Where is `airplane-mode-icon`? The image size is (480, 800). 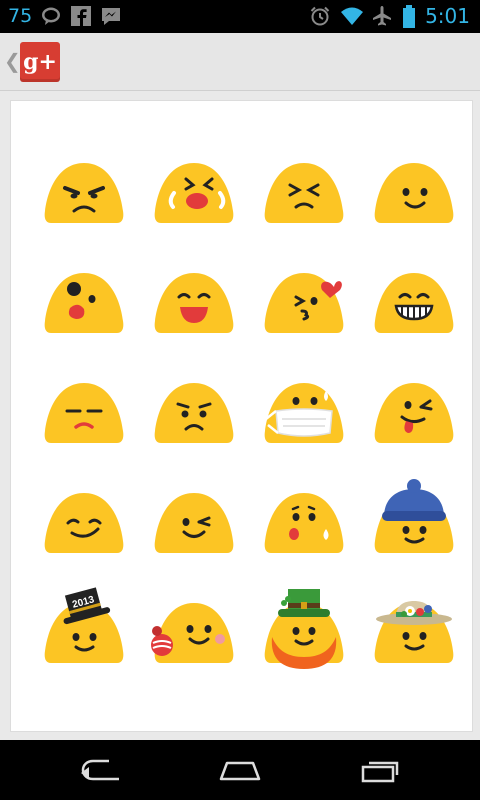
airplane-mode-icon is located at coordinates (382, 16).